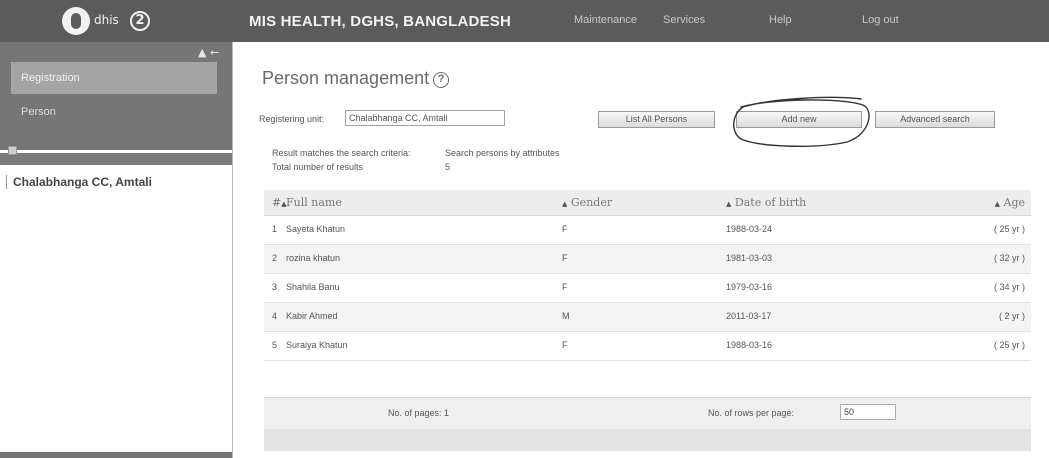 The width and height of the screenshot is (1049, 458). Describe the element at coordinates (425, 118) in the screenshot. I see `registering-unit-field` at that location.